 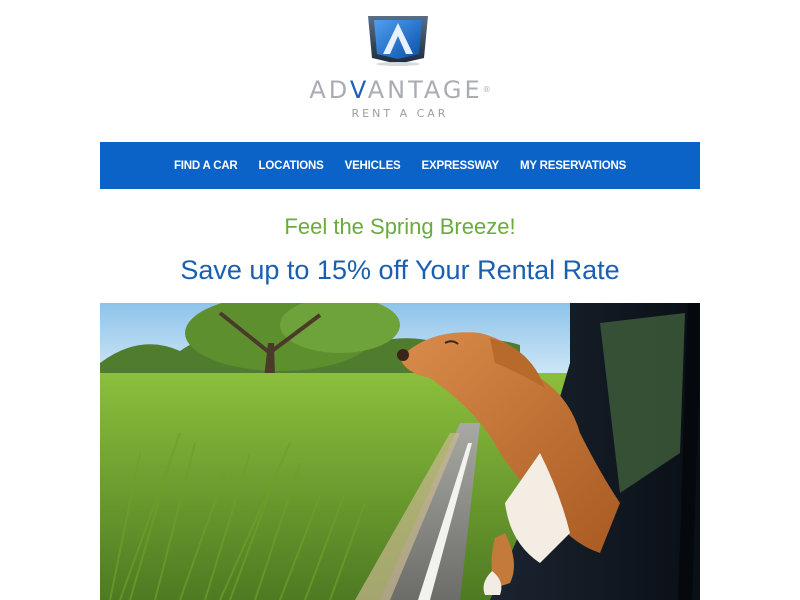 I want to click on nav-item-find-a-car: FIND A CAR, so click(x=206, y=166).